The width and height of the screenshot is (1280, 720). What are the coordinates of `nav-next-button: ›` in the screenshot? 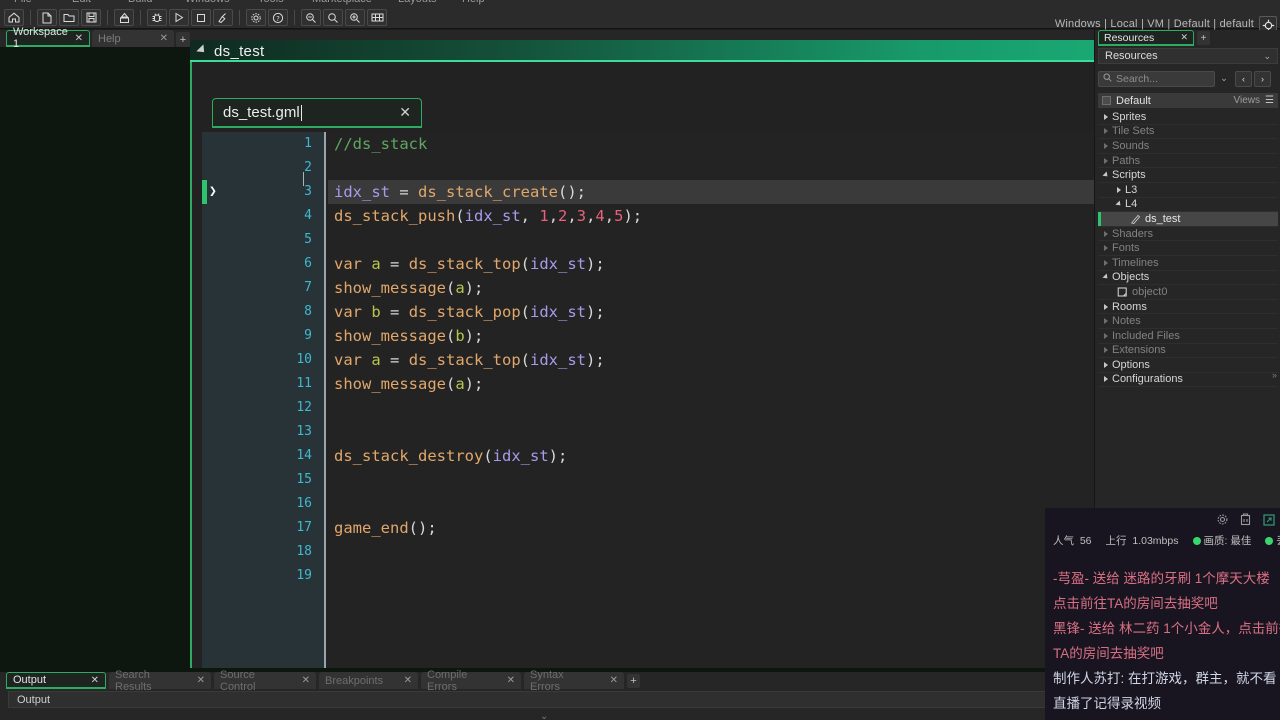 It's located at (1262, 78).